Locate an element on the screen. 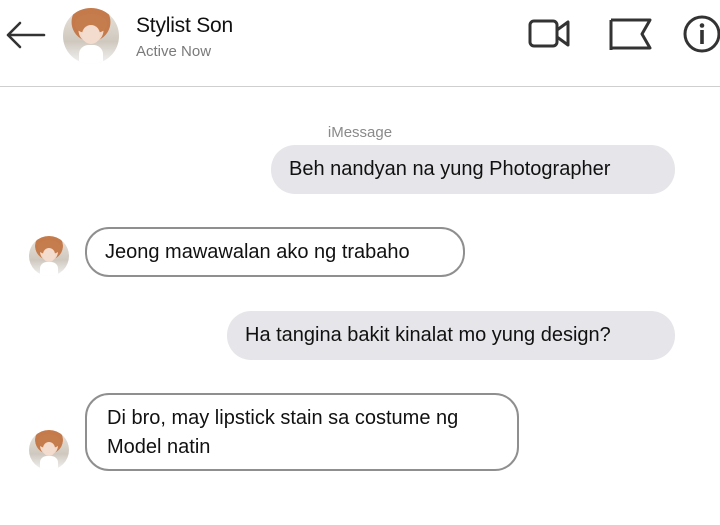  back-arrow-icon is located at coordinates (25, 35).